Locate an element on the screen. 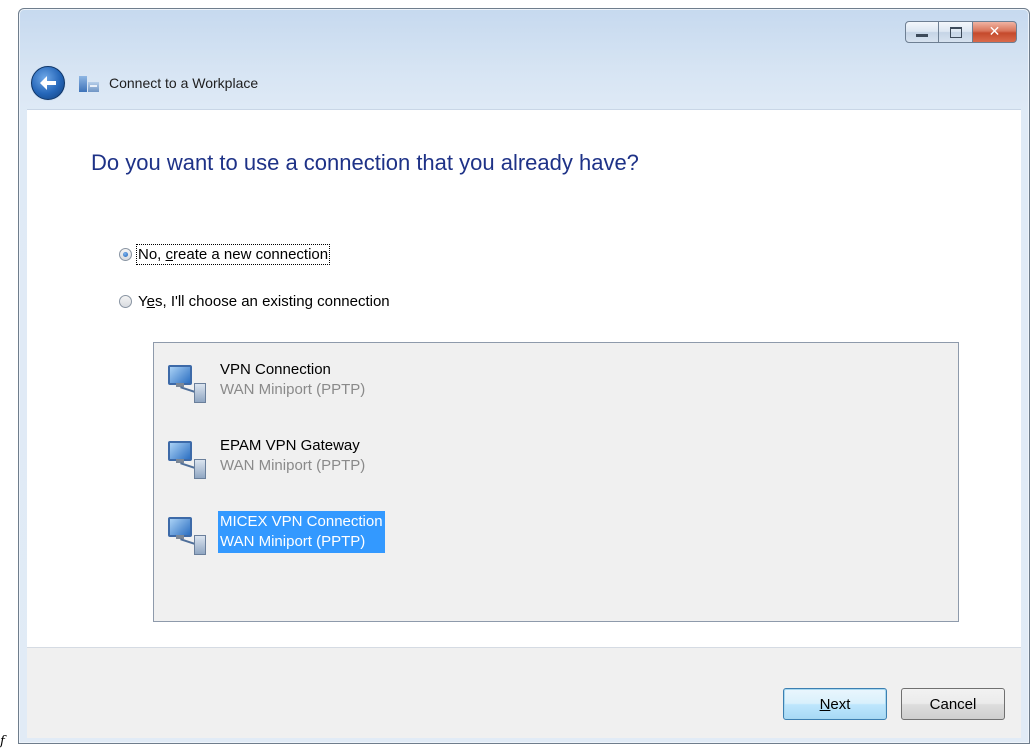  maximize-icon is located at coordinates (955, 32).